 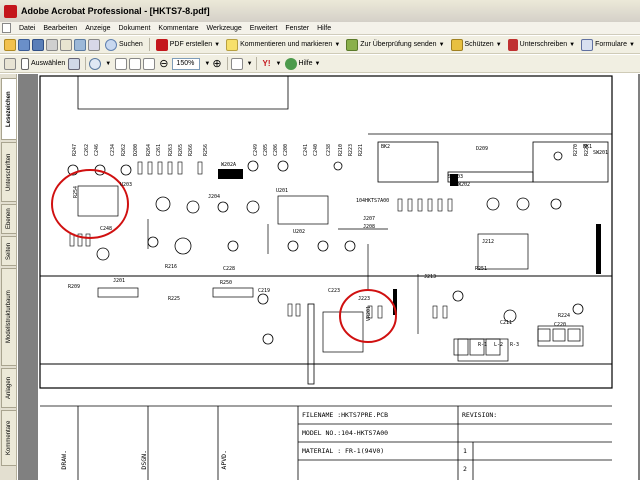 I want to click on title-block-model: MODEL NO.:104-HKTS7A00, so click(x=345, y=433).